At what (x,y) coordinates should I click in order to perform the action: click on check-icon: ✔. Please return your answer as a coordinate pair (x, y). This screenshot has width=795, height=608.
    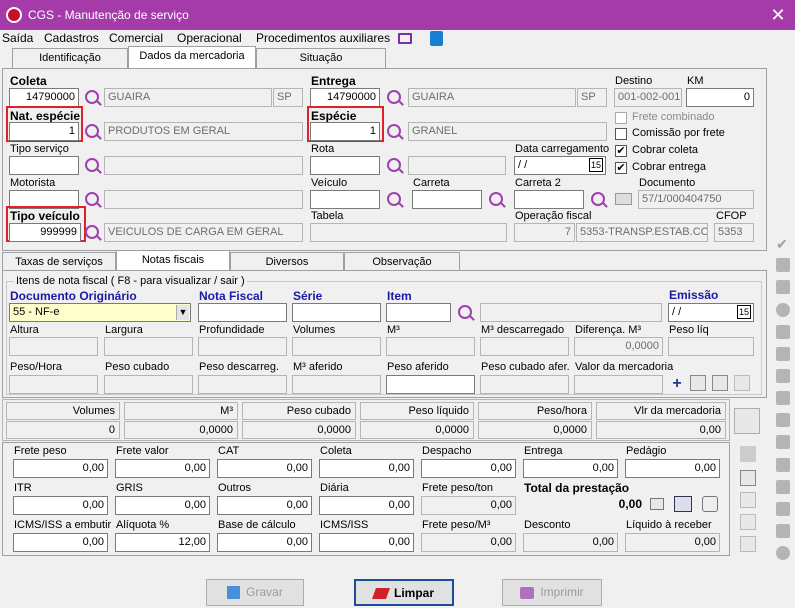
    Looking at the image, I should click on (783, 244).